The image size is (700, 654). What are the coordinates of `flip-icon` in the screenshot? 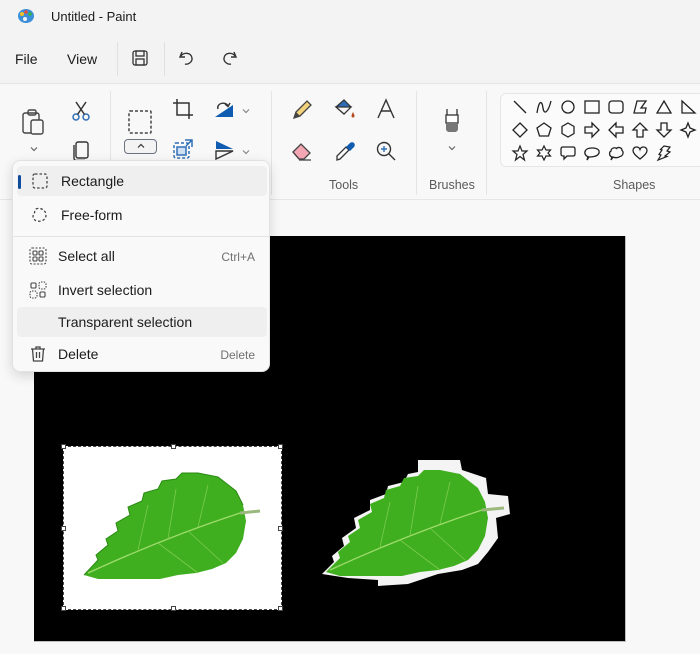 It's located at (224, 150).